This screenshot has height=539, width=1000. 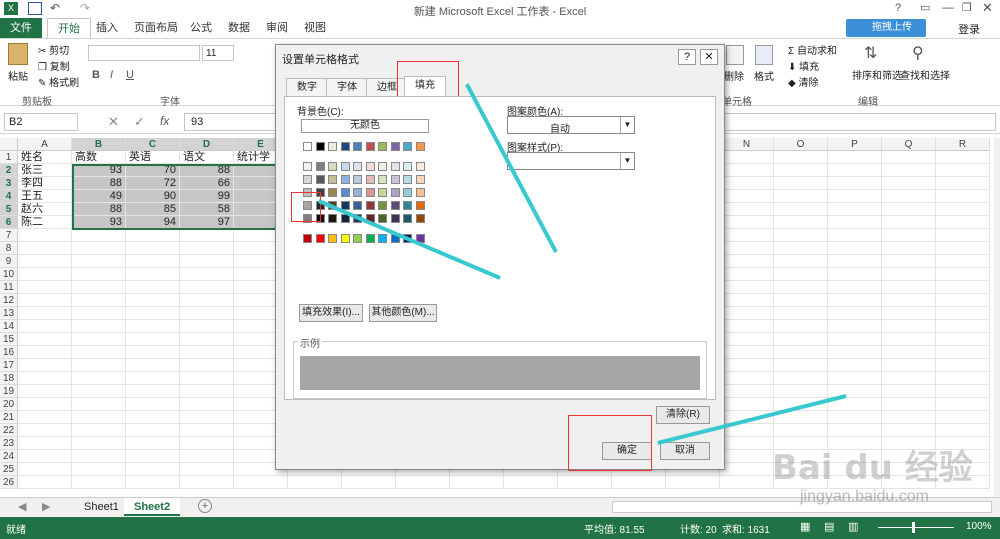 I want to click on cell: 90, so click(x=153, y=196).